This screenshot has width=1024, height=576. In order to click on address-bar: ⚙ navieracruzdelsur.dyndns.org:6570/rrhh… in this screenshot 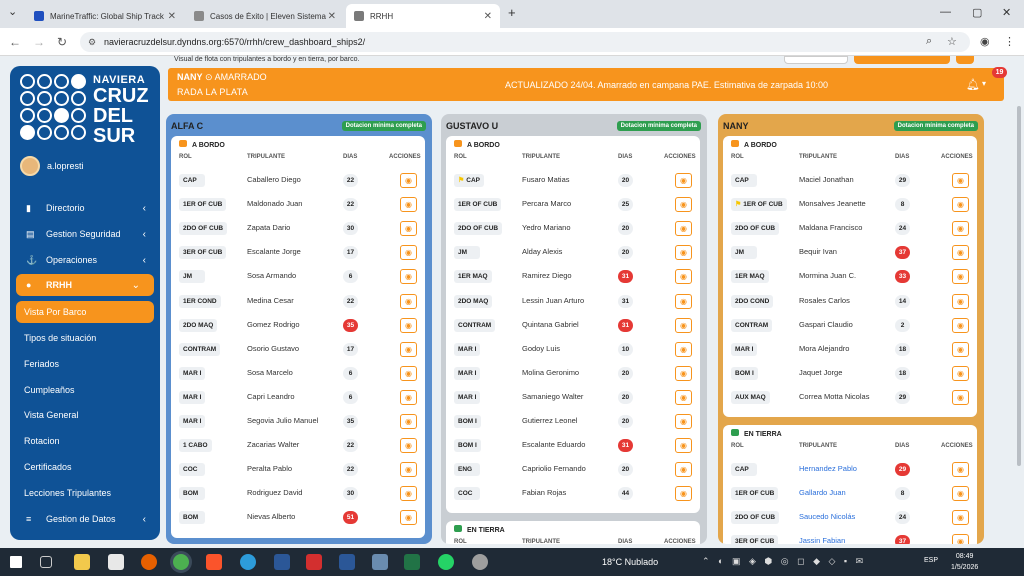, I will do `click(525, 42)`.